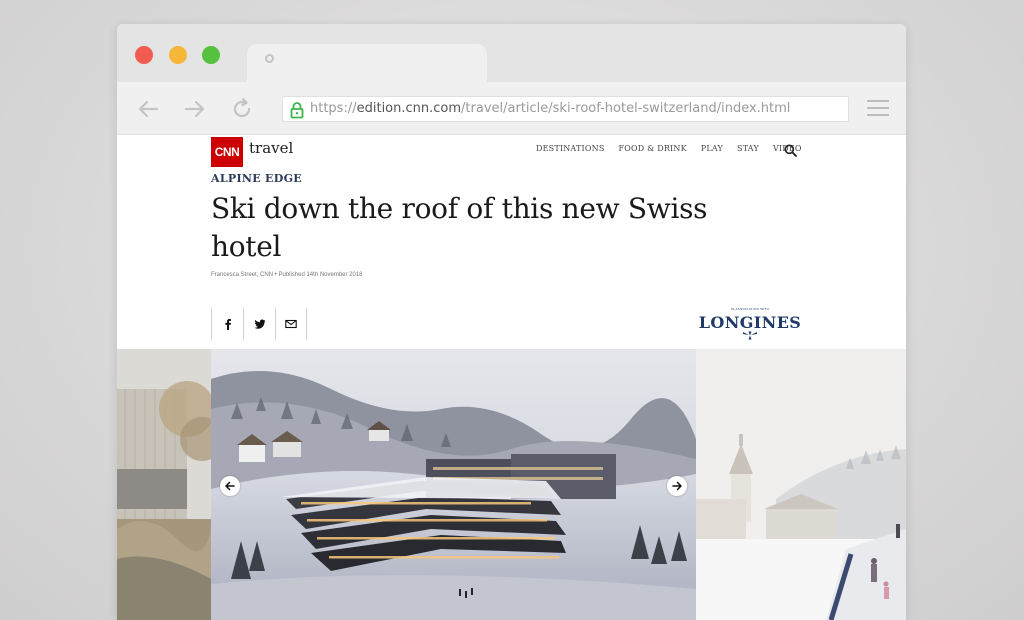 The height and width of the screenshot is (620, 1024). I want to click on gallery-slide-next, so click(801, 484).